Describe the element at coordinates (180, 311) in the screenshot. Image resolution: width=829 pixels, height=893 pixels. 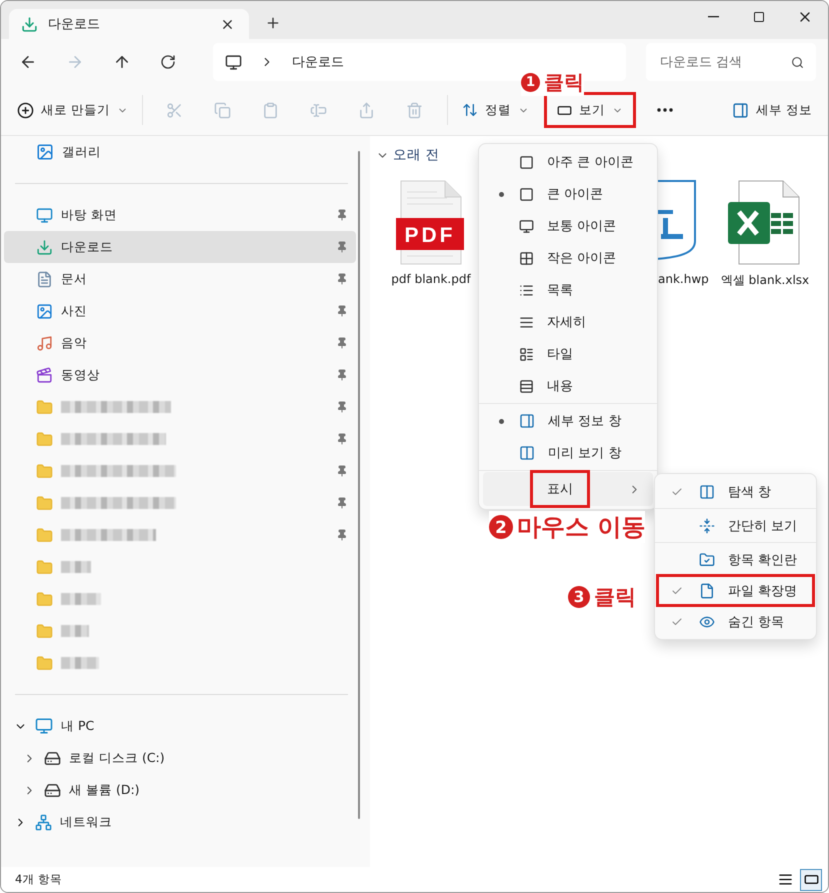
I see `sidebar-item: 사진` at that location.